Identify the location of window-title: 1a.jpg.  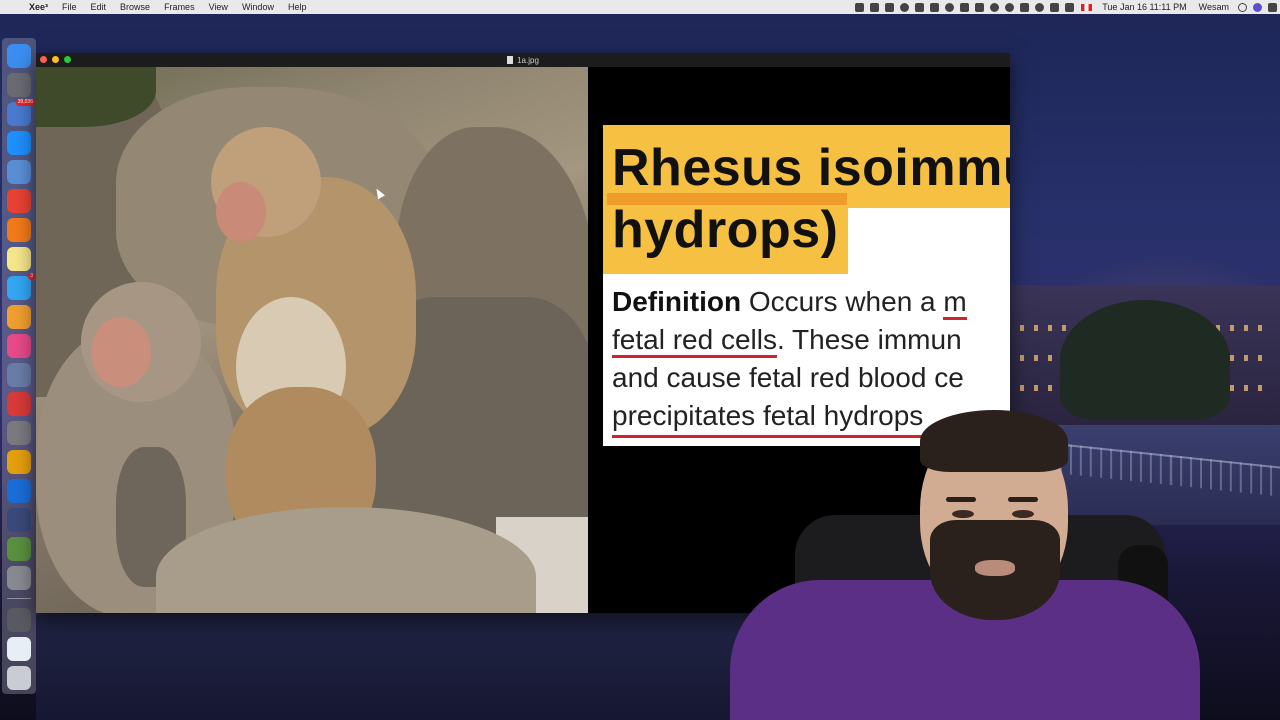
(528, 60).